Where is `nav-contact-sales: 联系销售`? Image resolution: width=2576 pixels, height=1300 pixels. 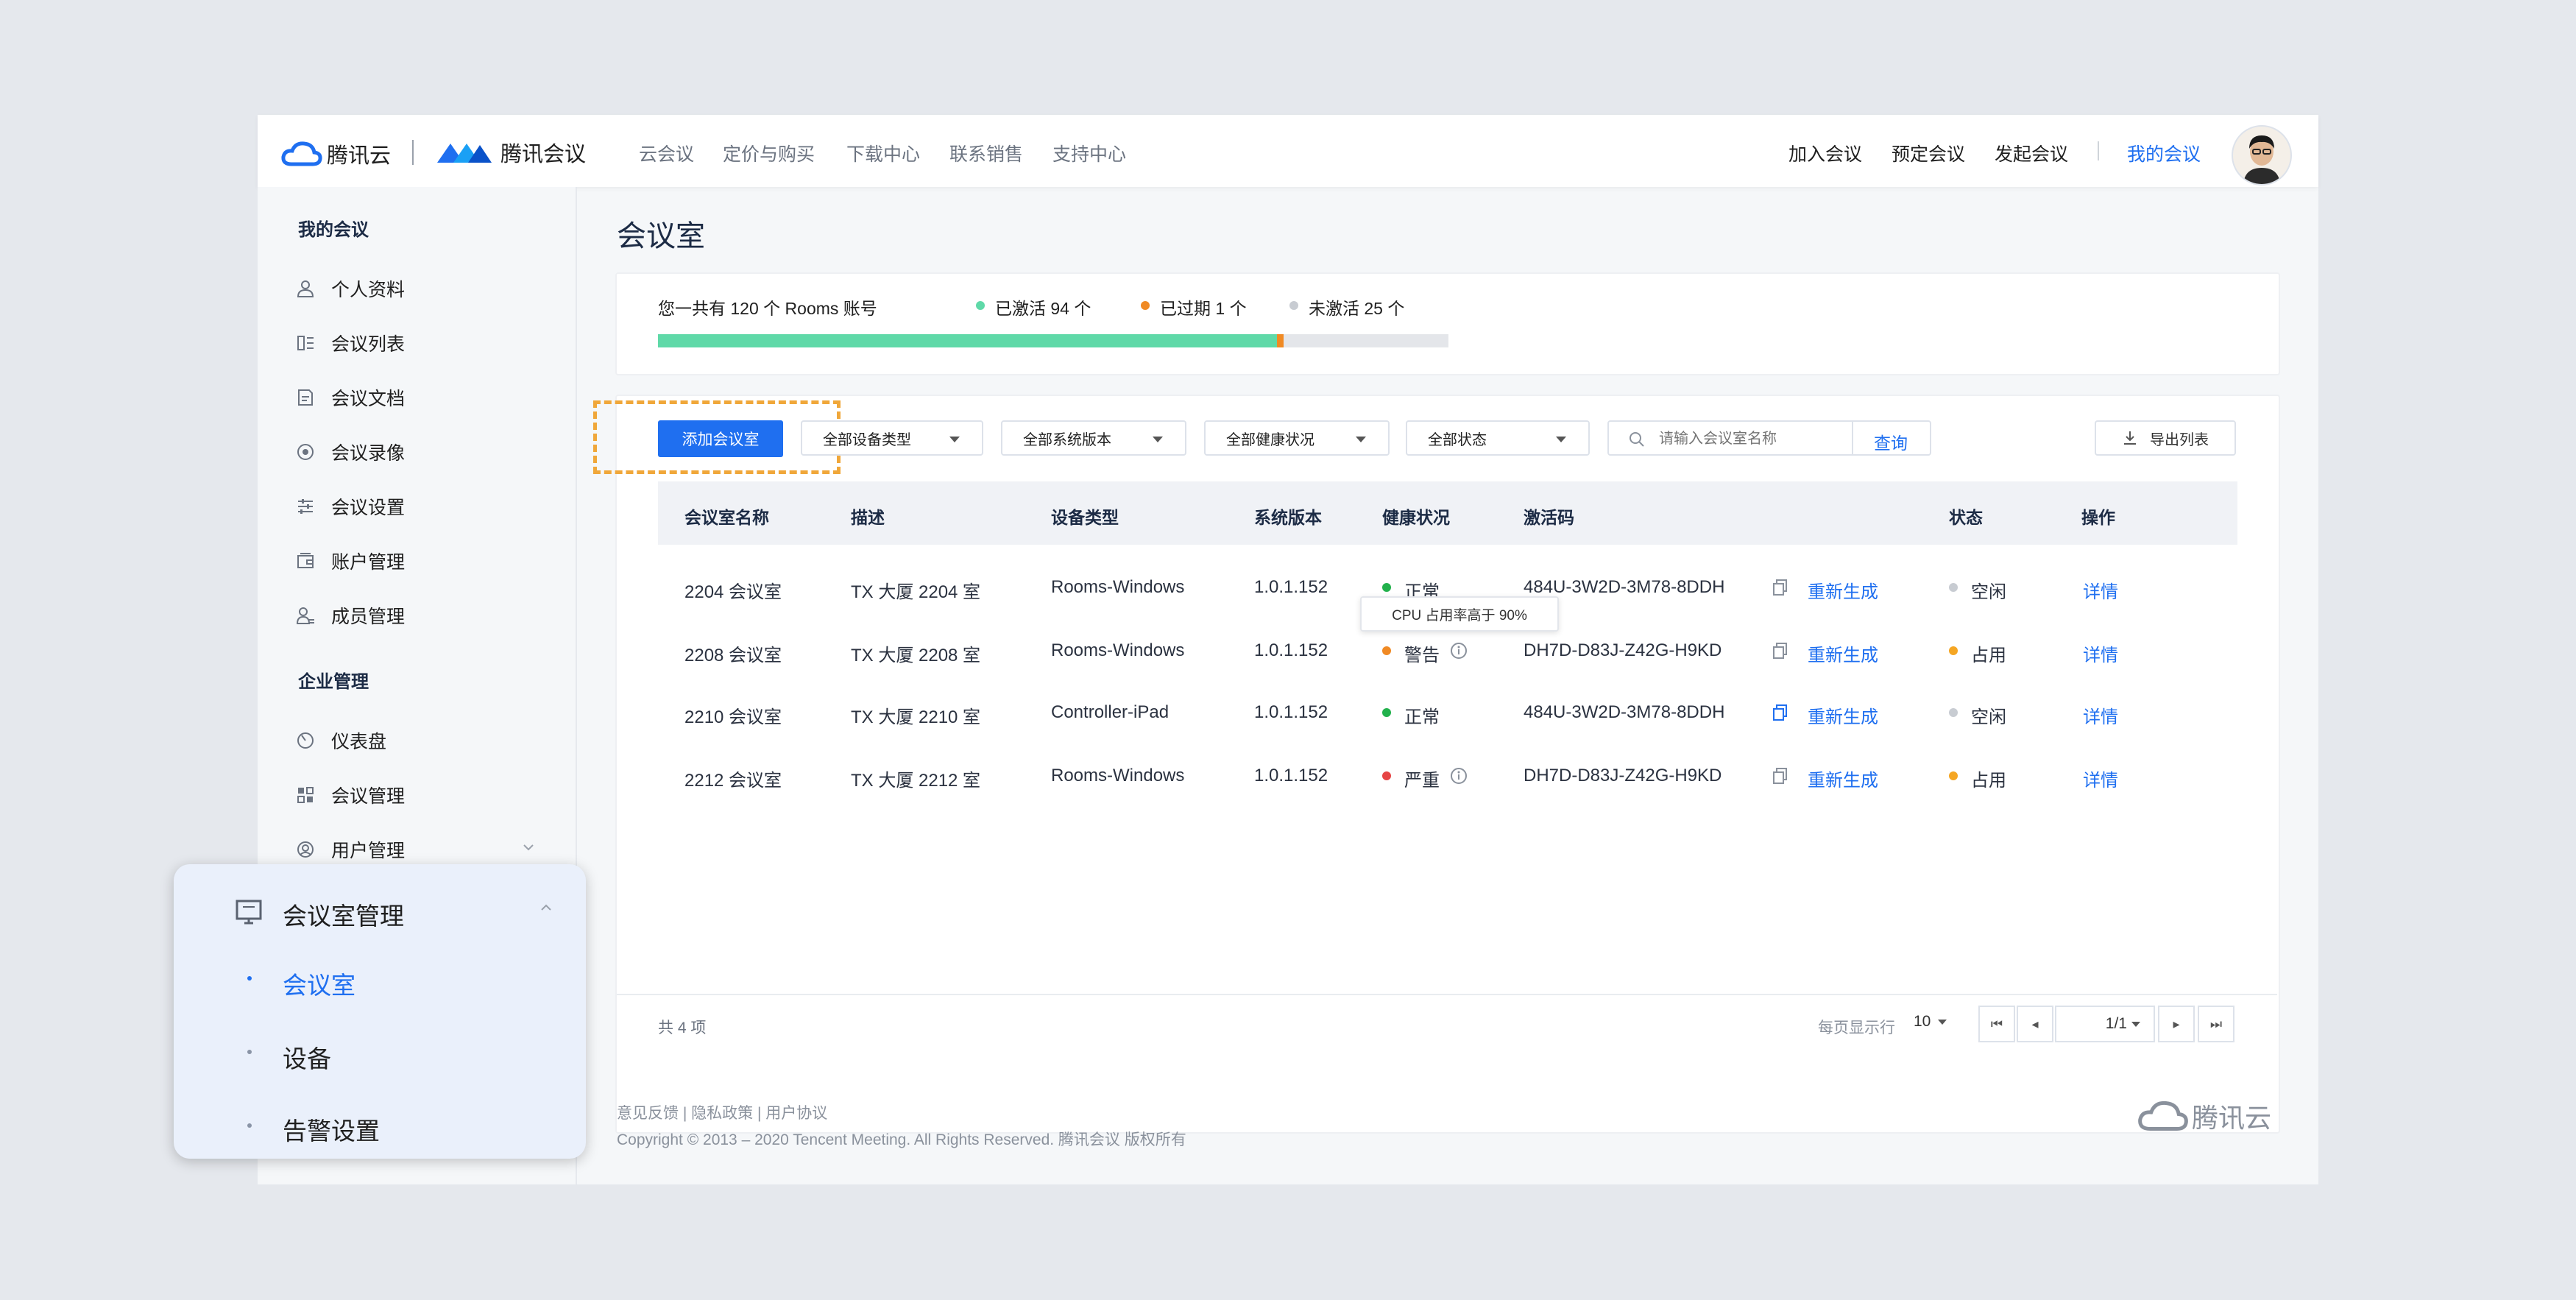 nav-contact-sales: 联系销售 is located at coordinates (986, 153).